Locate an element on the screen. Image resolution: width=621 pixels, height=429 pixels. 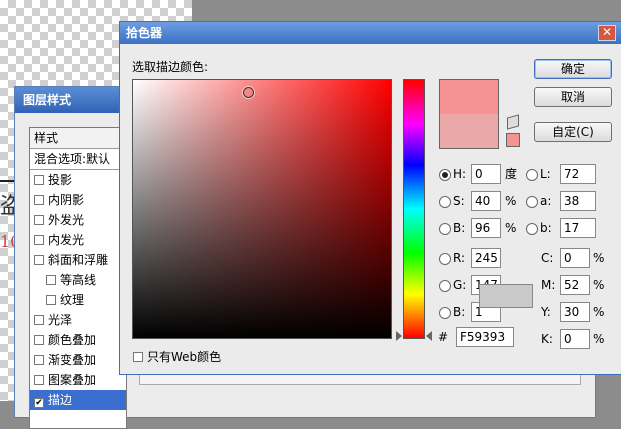
color-cursor is located at coordinates (248, 92).